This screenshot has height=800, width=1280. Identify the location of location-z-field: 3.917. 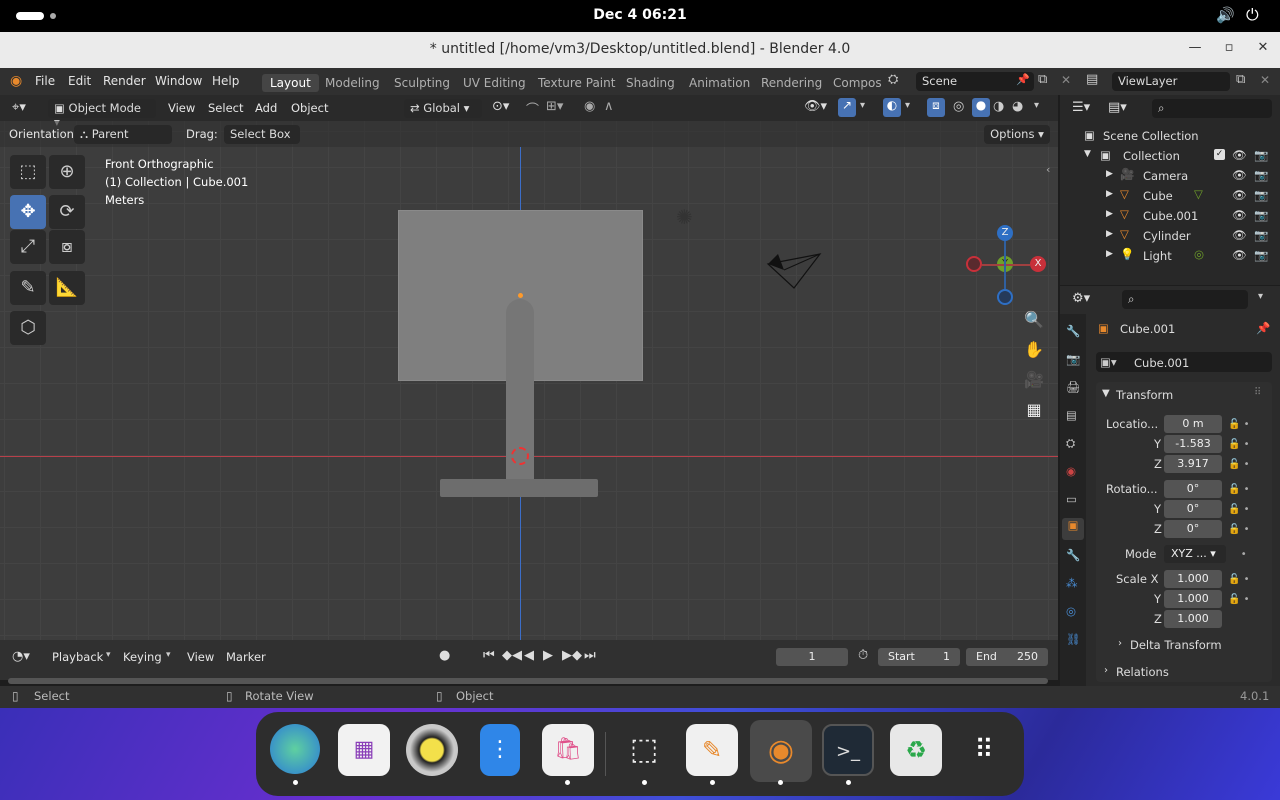
(1193, 464).